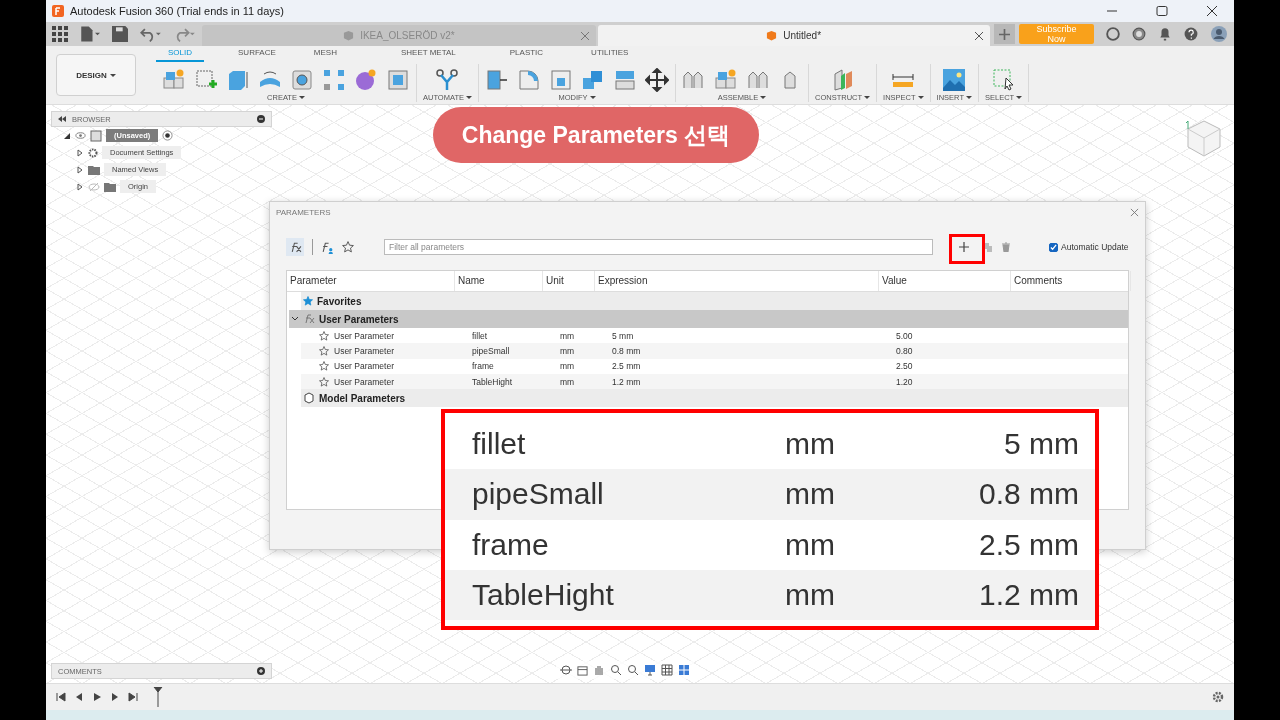  I want to click on plus-icon, so click(1004, 34).